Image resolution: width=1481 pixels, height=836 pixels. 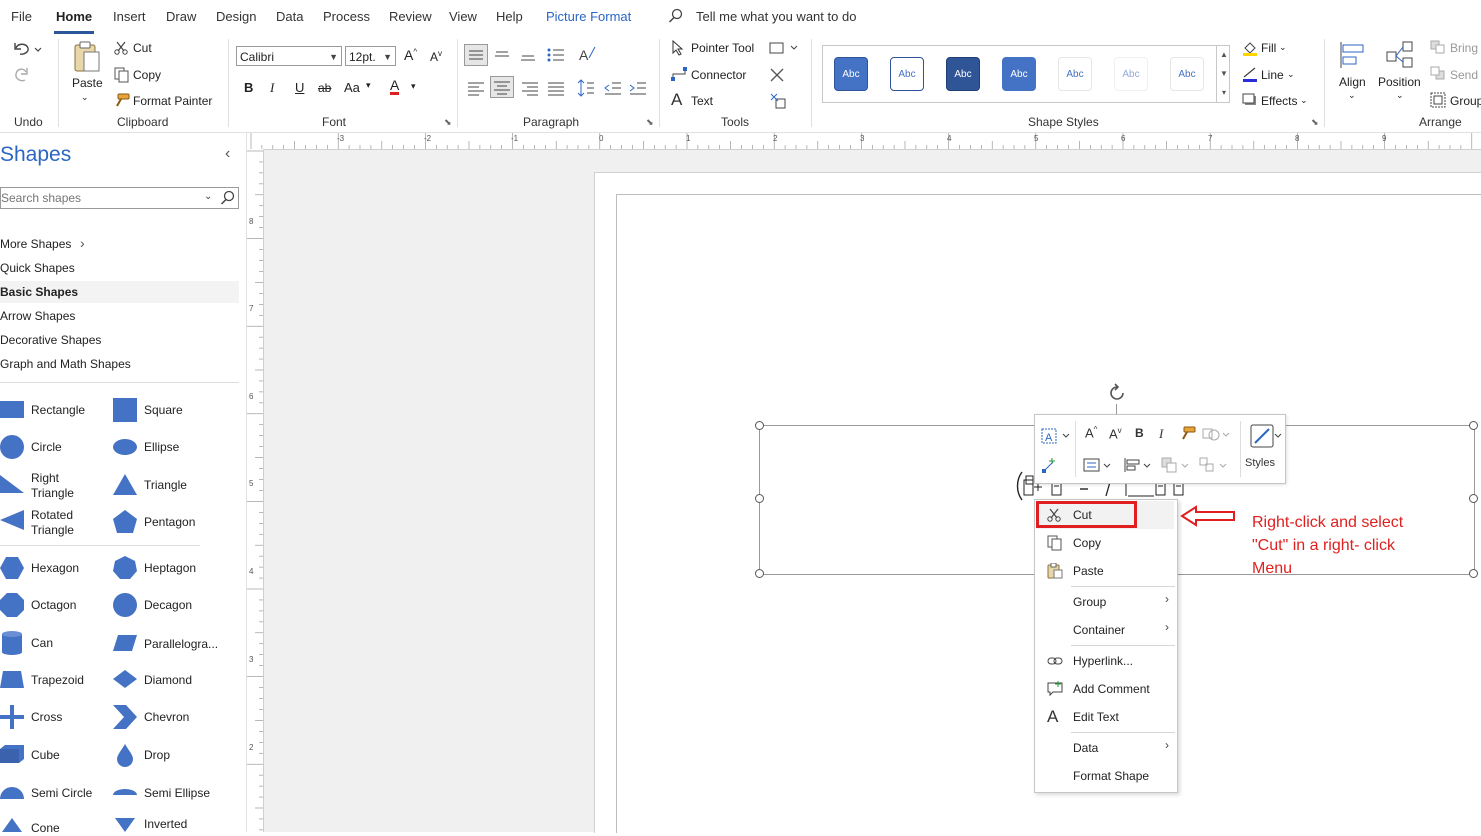 I want to click on nav-more-shapes: More Shapes, so click(x=35, y=244).